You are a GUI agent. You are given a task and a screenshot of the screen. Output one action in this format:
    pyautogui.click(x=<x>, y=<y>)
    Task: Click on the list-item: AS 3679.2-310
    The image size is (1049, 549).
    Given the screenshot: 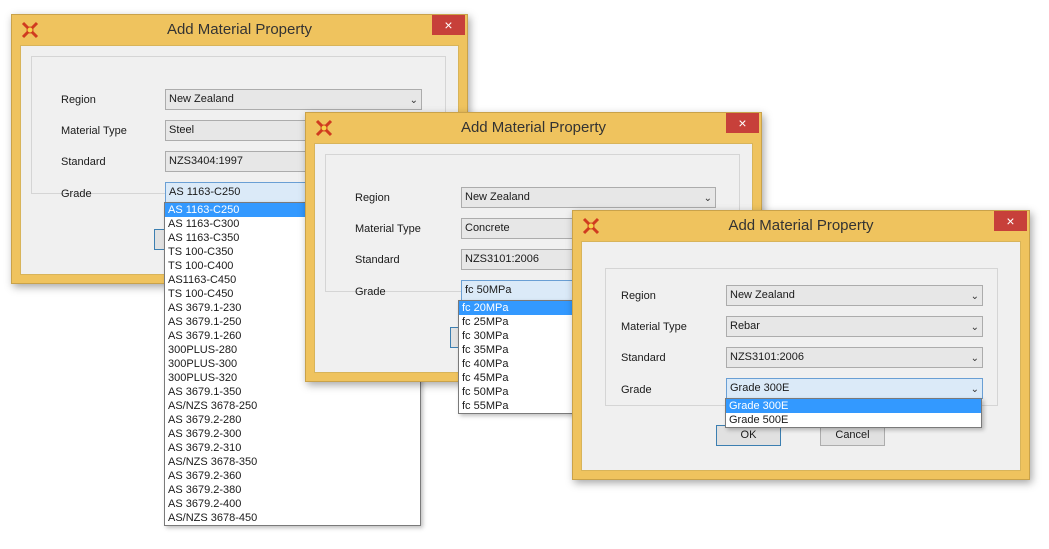 What is the action you would take?
    pyautogui.click(x=292, y=448)
    